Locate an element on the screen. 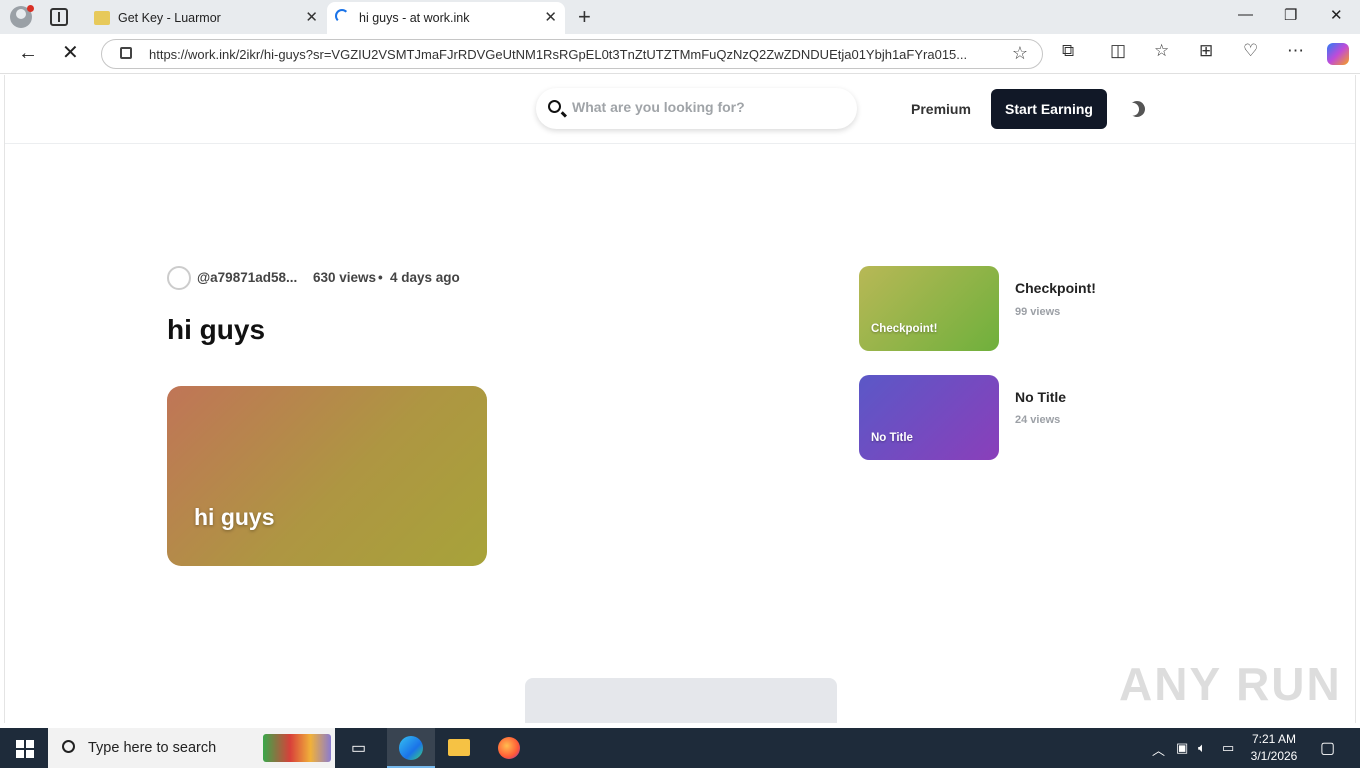 Image resolution: width=1360 pixels, height=768 pixels. tab-get-key: Get Key - Luarmor ✕ is located at coordinates (206, 18).